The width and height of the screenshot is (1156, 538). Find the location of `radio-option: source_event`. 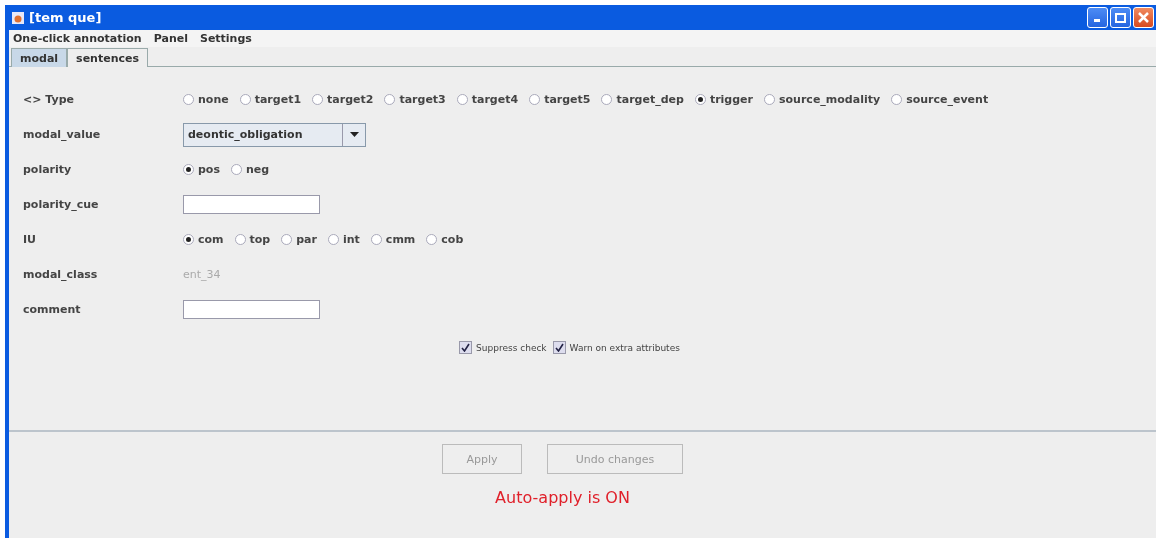

radio-option: source_event is located at coordinates (940, 99).